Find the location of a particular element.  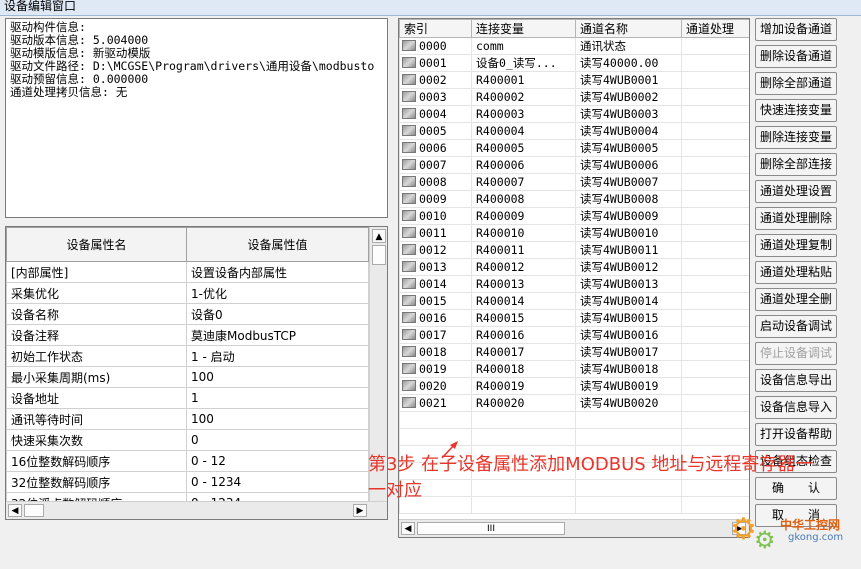

action-button: 停止设备调试 is located at coordinates (796, 353).